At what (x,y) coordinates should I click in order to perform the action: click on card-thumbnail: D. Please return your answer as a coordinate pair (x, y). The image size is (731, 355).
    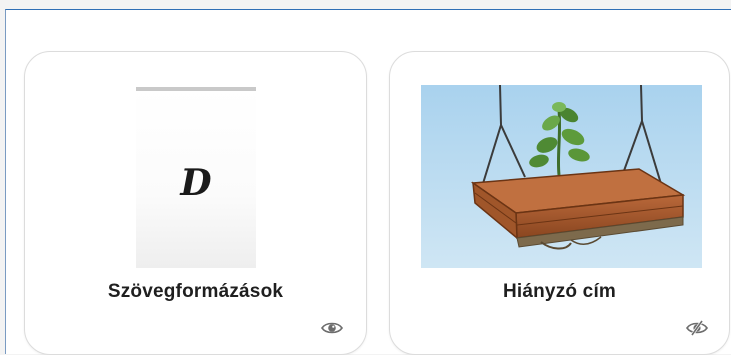
    Looking at the image, I should click on (196, 177).